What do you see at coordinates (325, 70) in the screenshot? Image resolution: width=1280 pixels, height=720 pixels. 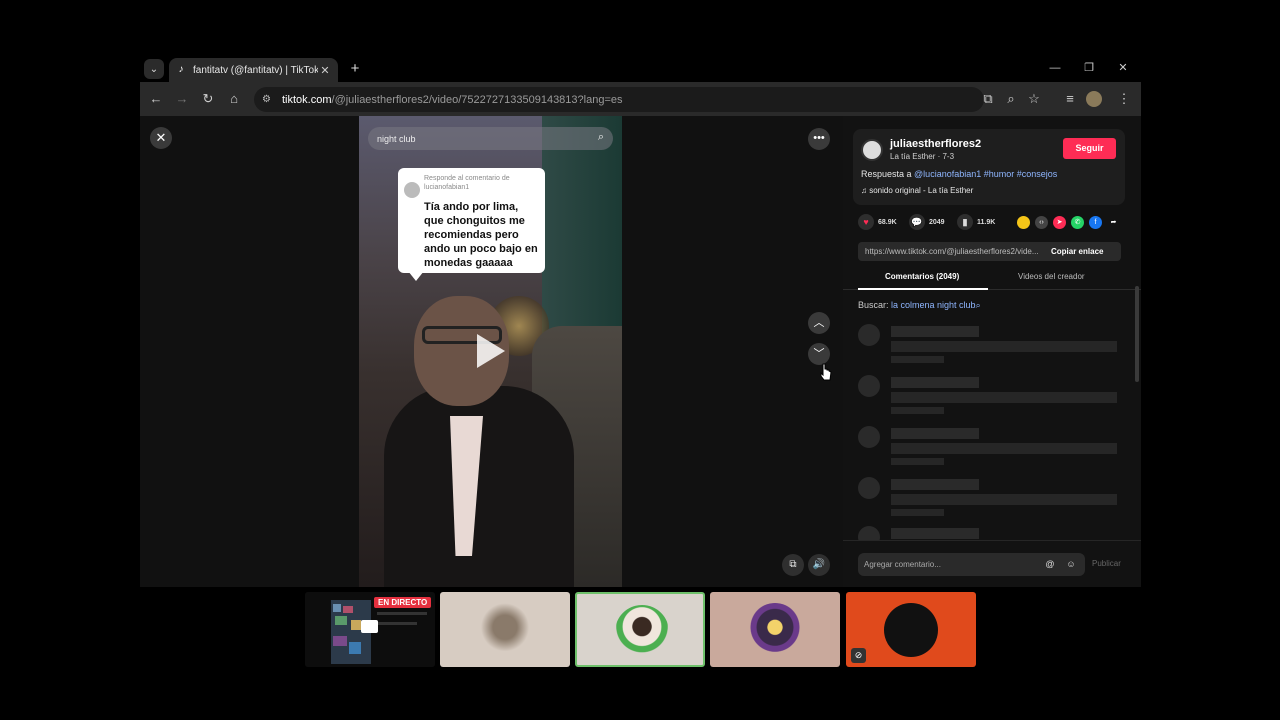 I see `tab-close-icon: ✕` at bounding box center [325, 70].